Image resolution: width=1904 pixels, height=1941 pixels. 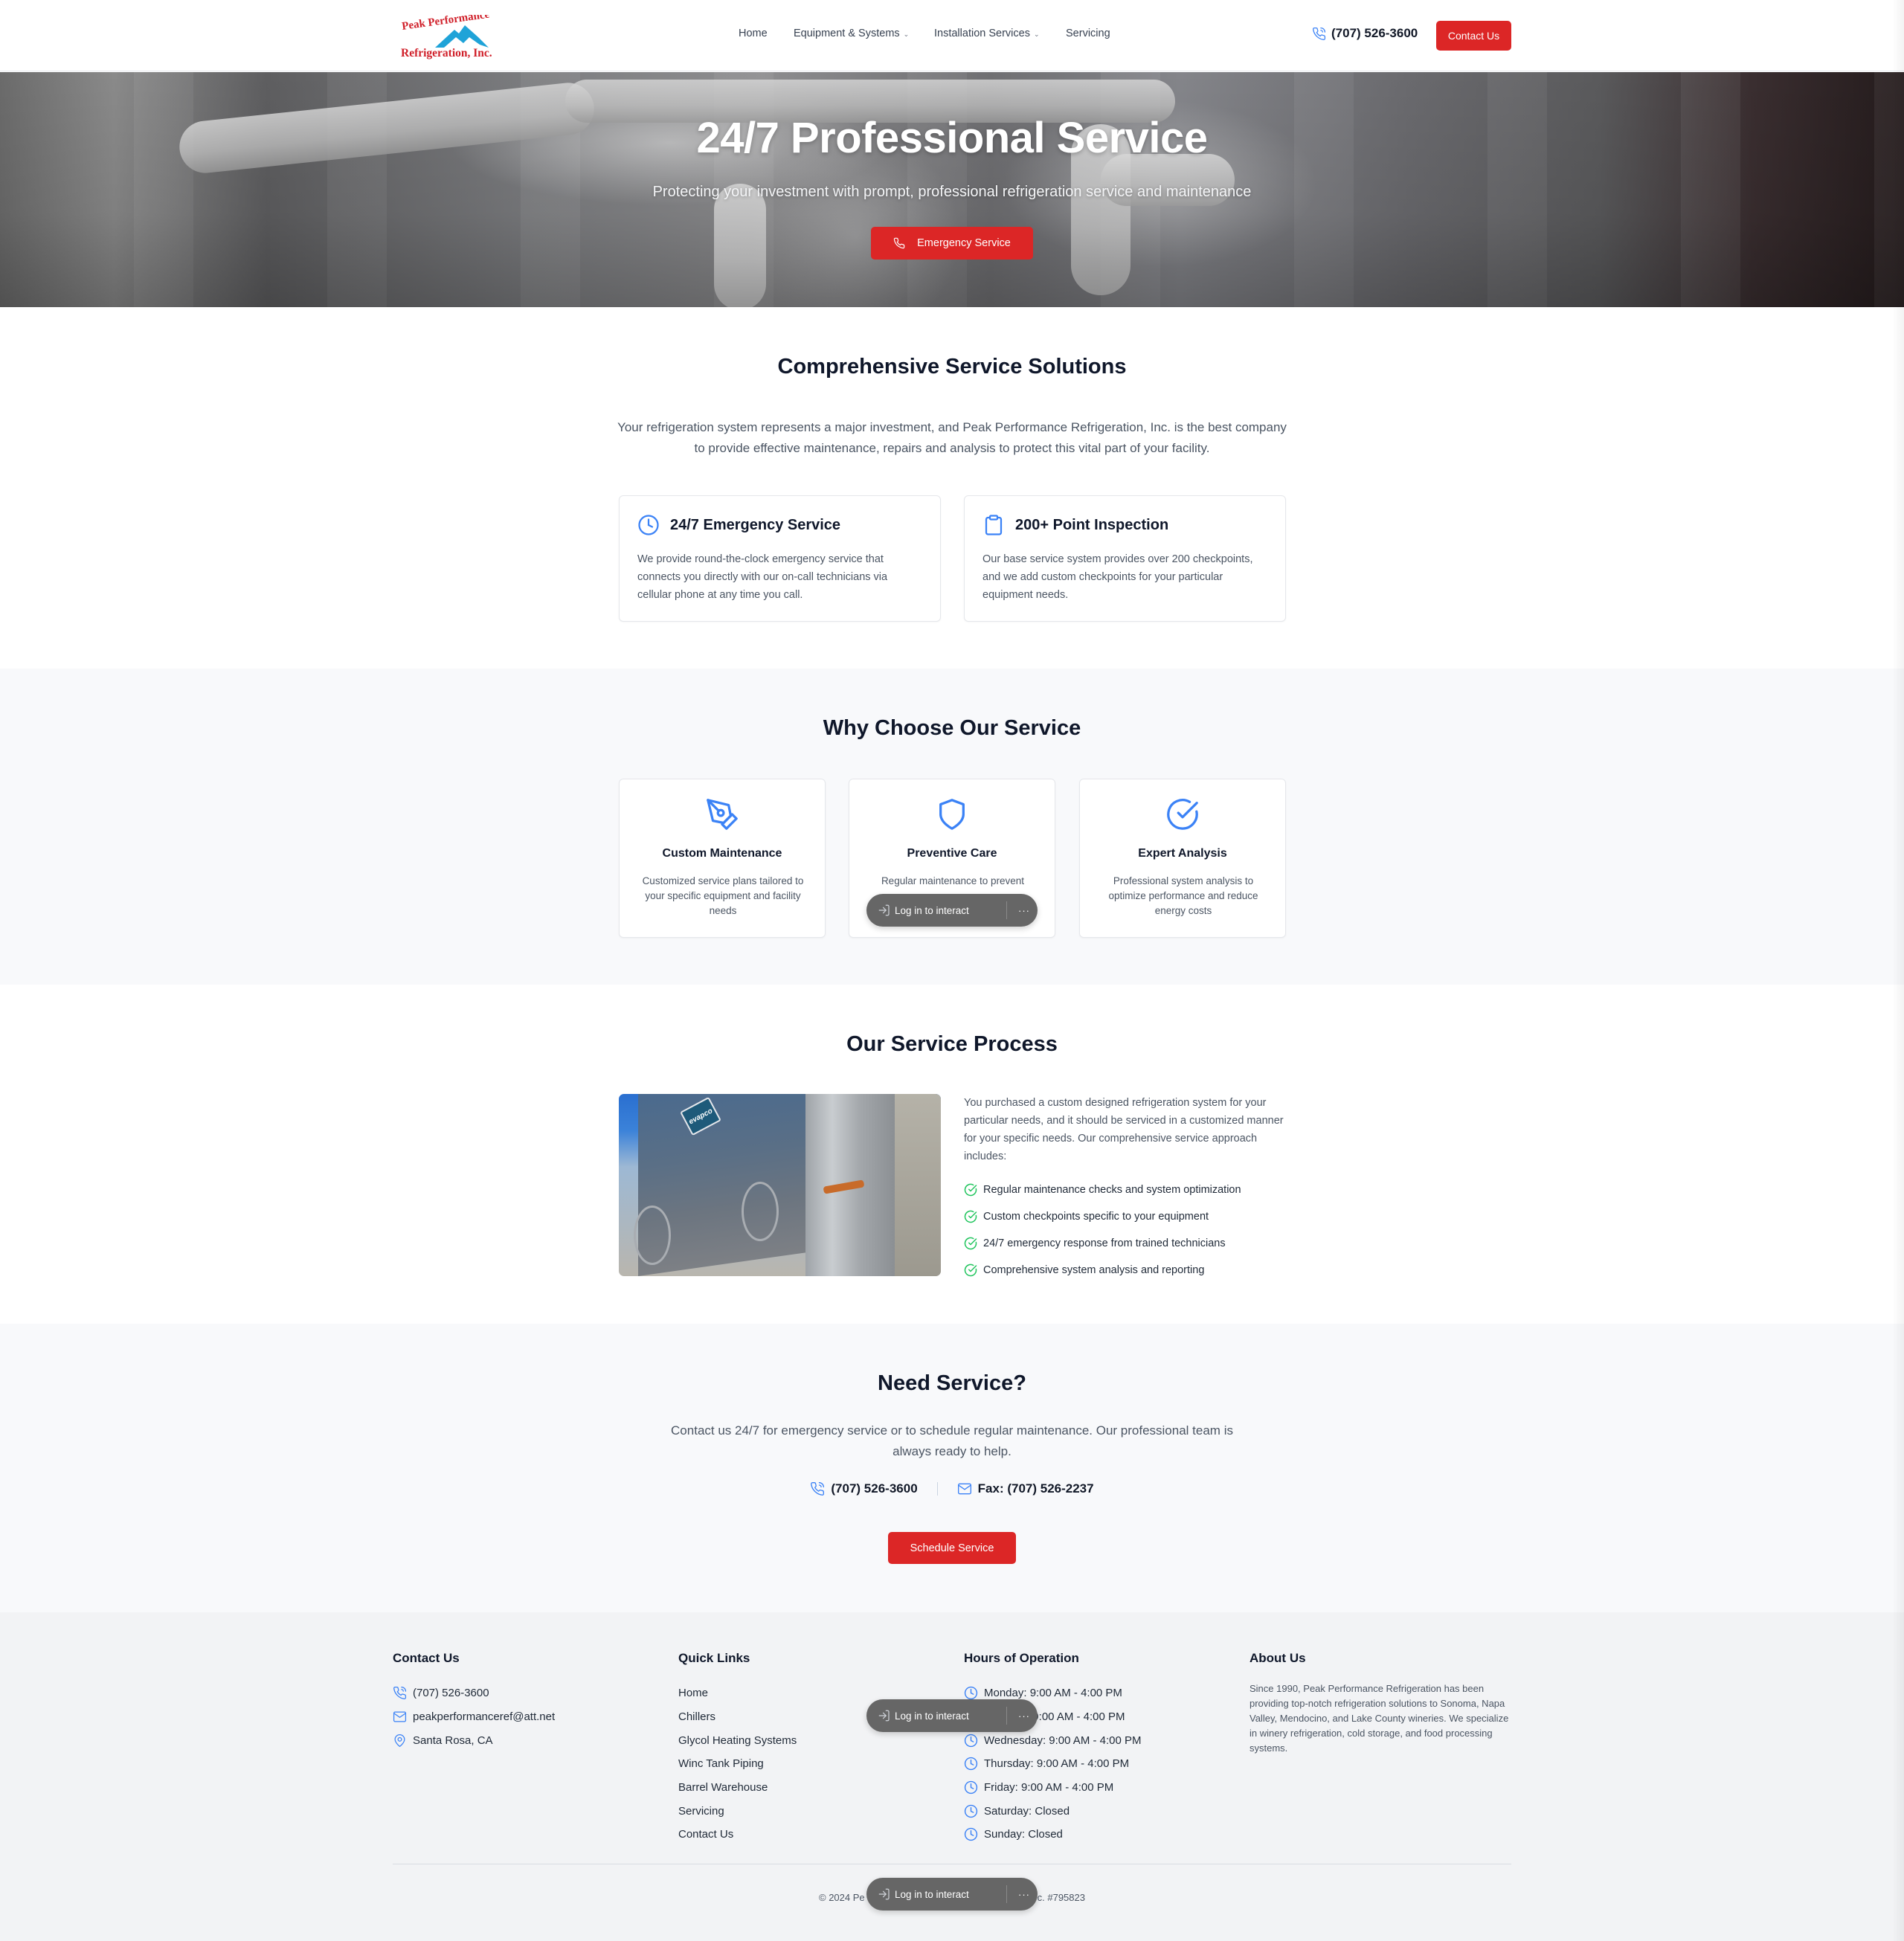 What do you see at coordinates (1473, 36) in the screenshot?
I see `contact-us-button: Contact Us` at bounding box center [1473, 36].